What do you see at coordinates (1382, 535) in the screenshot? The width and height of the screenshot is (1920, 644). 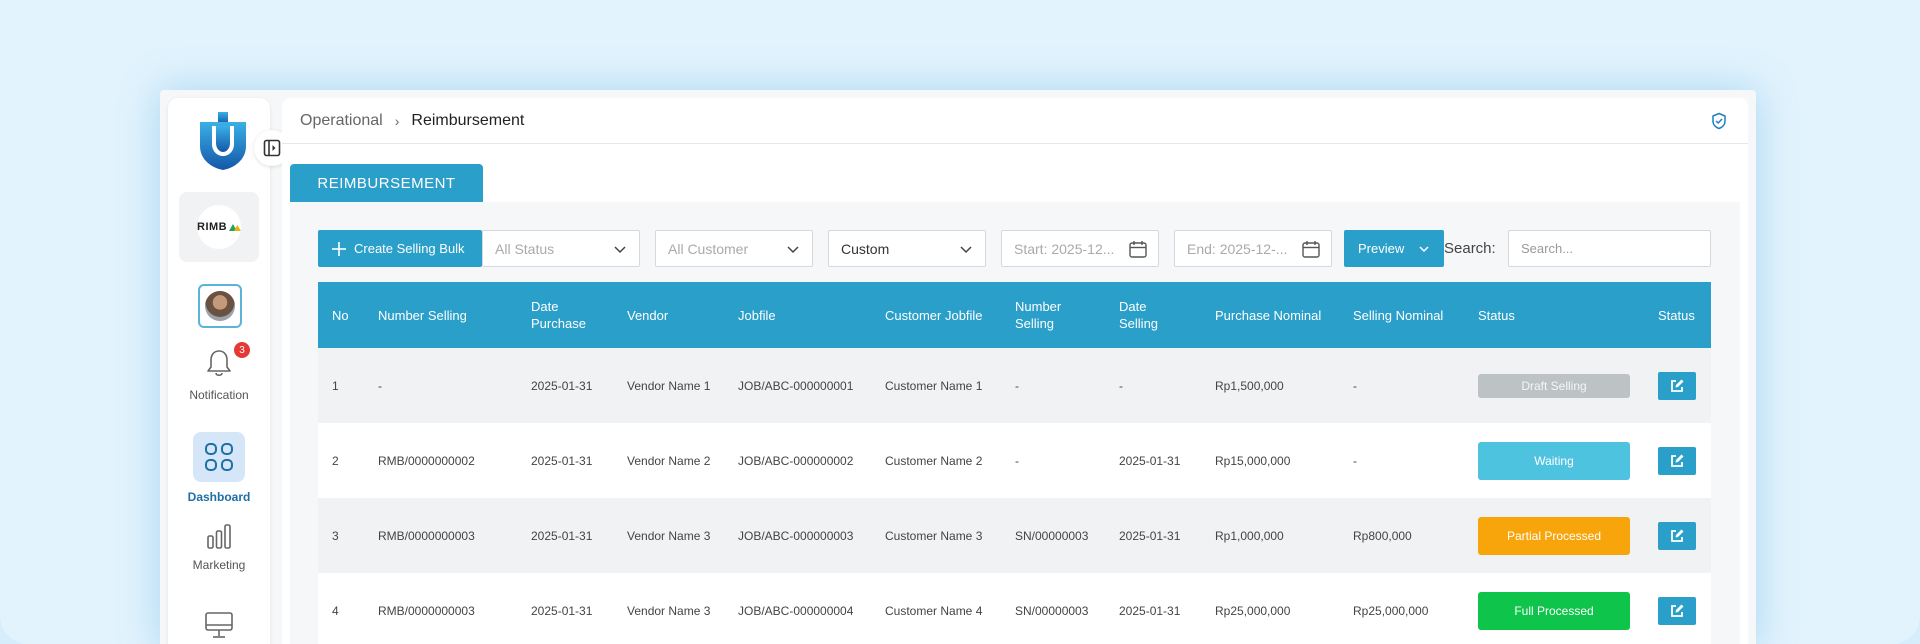 I see `cell-selling-nominal: Rp800,000` at bounding box center [1382, 535].